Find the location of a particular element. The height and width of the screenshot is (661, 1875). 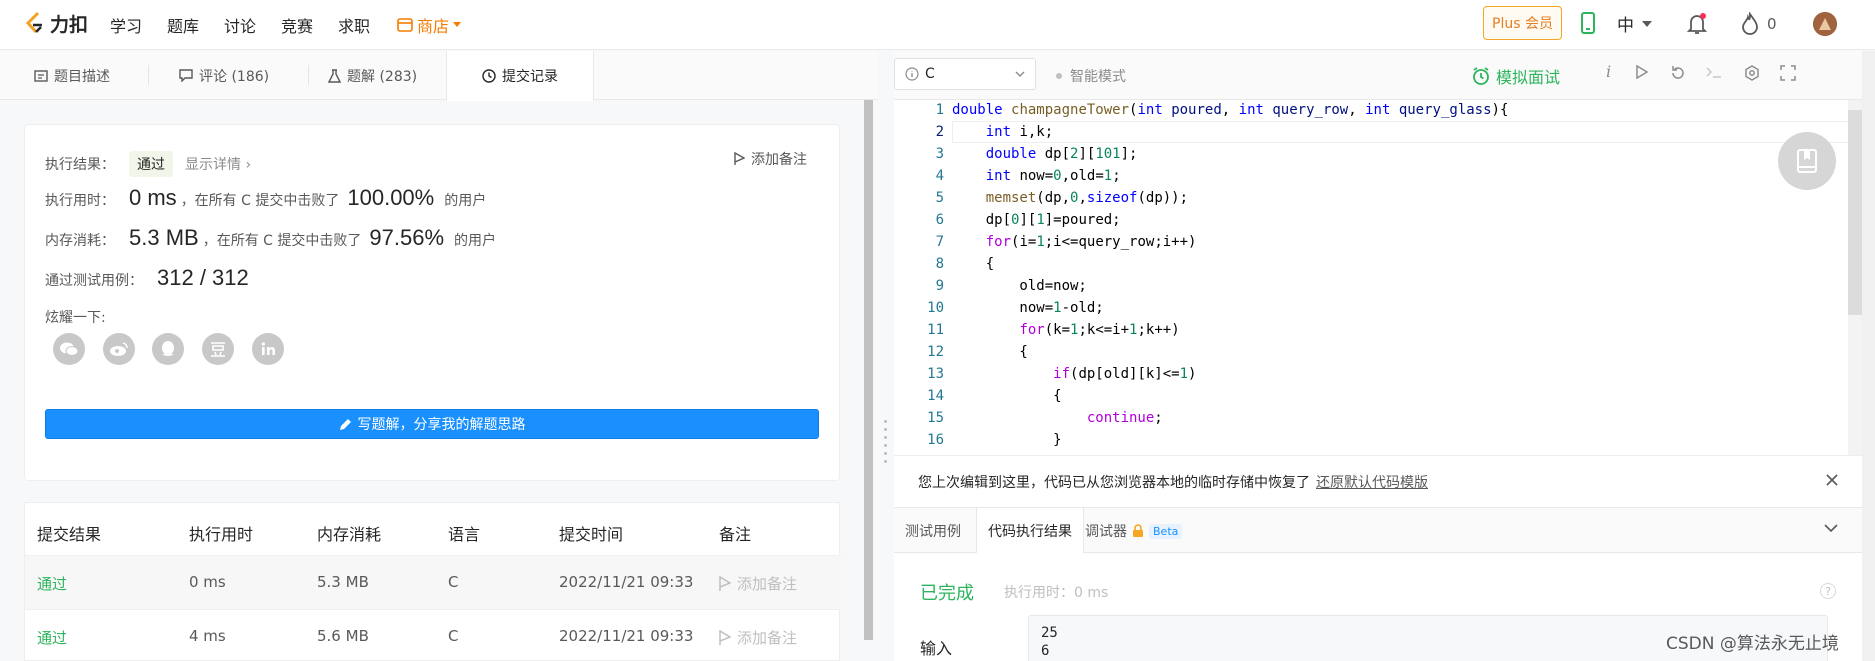

column-header: 内存消耗 is located at coordinates (349, 534).